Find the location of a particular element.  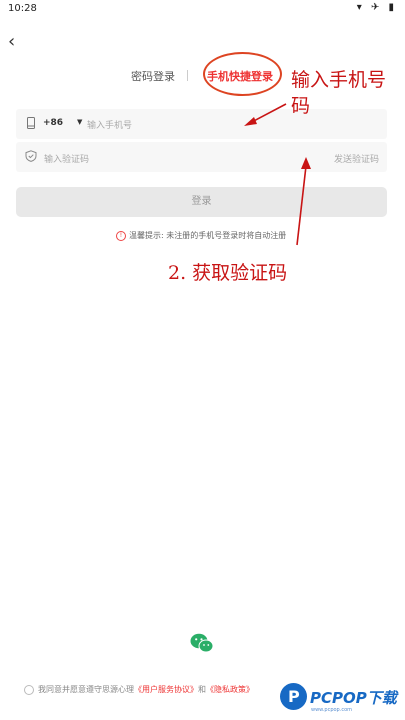

tip: ! 温馨提示: 未注册的手机号登录时将自动注册 is located at coordinates (201, 235).